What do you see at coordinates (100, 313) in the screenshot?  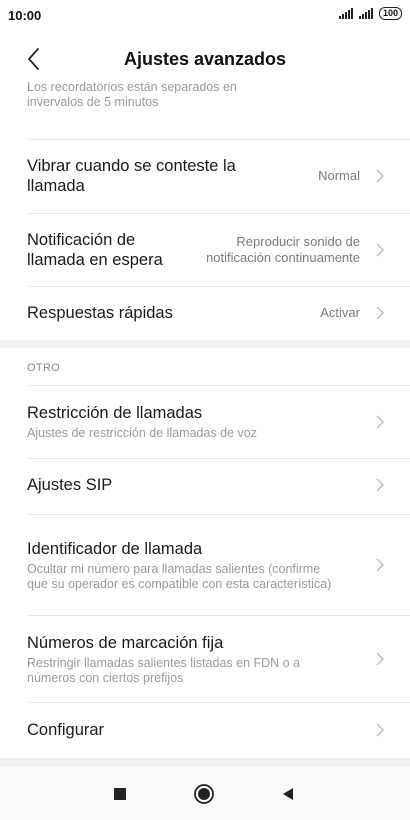 I see `quick-replies-title: Respuestas rápidas` at bounding box center [100, 313].